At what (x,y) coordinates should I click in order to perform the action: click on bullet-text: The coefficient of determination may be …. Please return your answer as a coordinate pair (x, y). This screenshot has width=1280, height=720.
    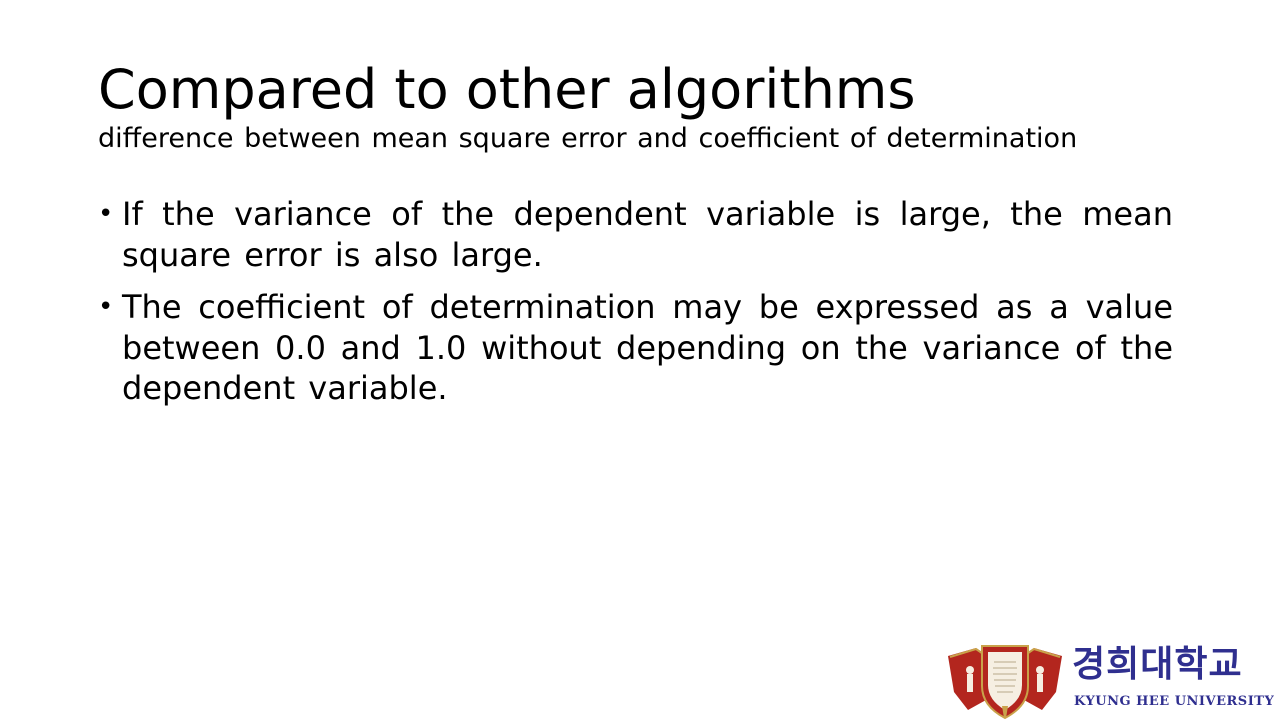
    Looking at the image, I should click on (647, 347).